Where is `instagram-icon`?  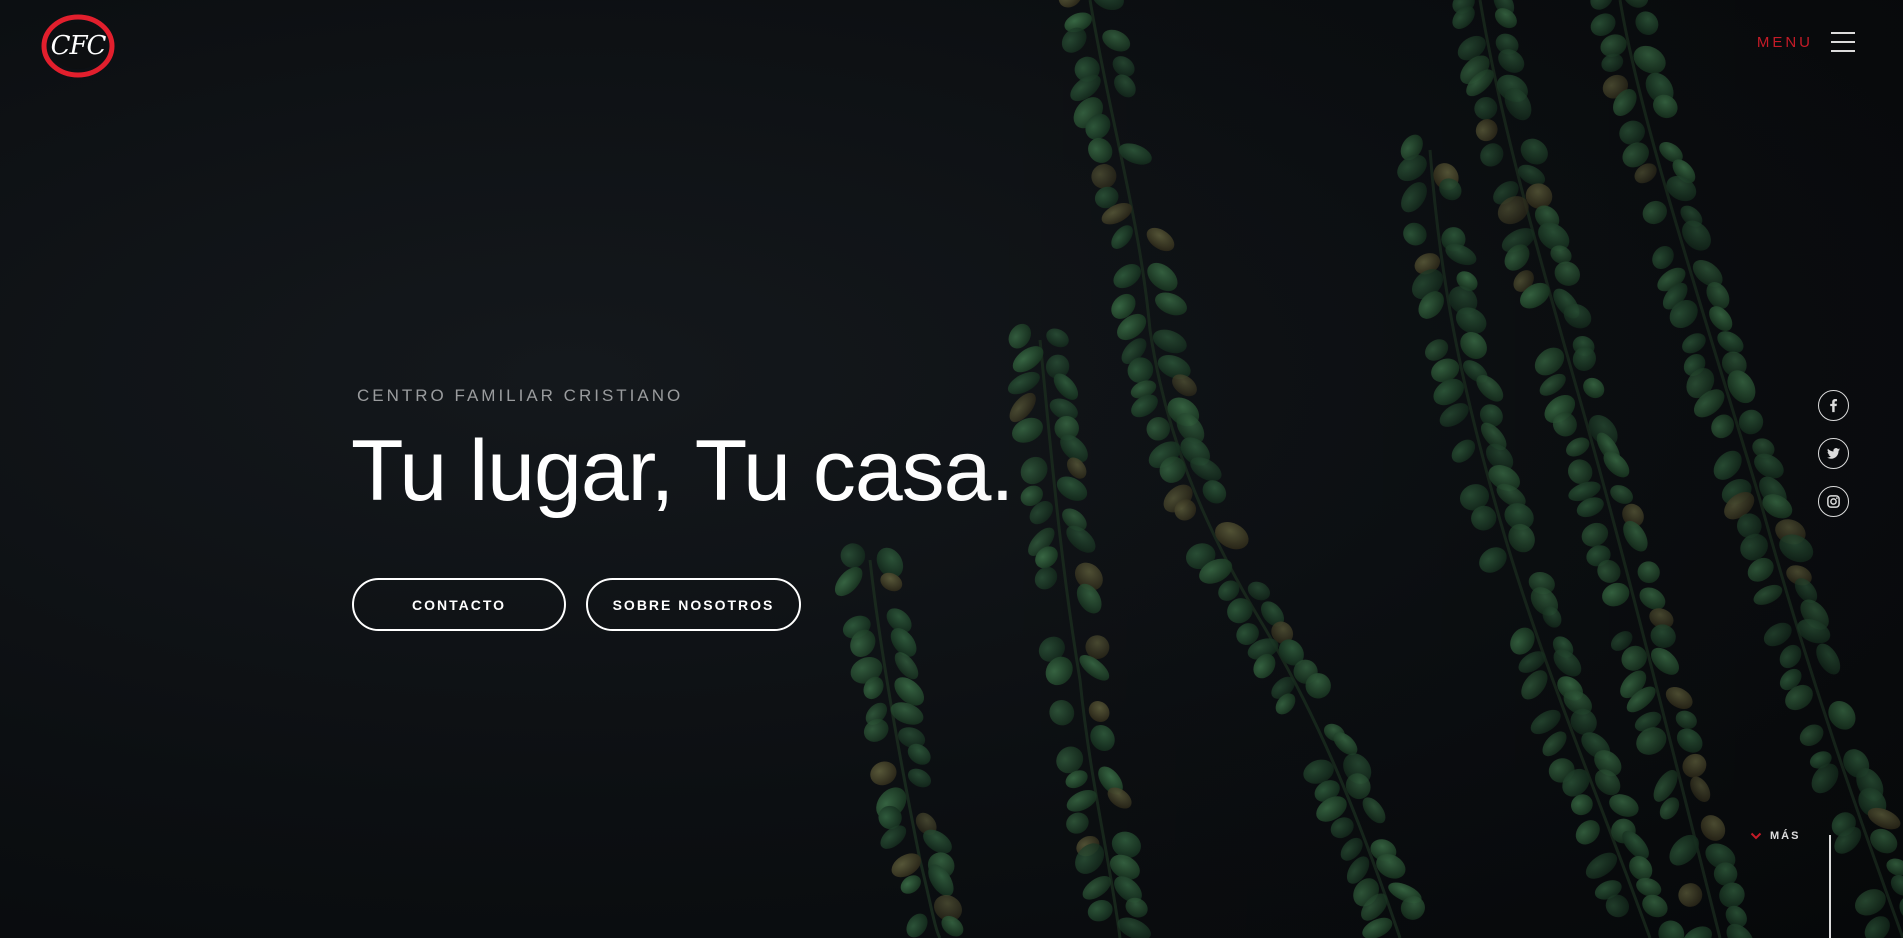
instagram-icon is located at coordinates (1833, 501).